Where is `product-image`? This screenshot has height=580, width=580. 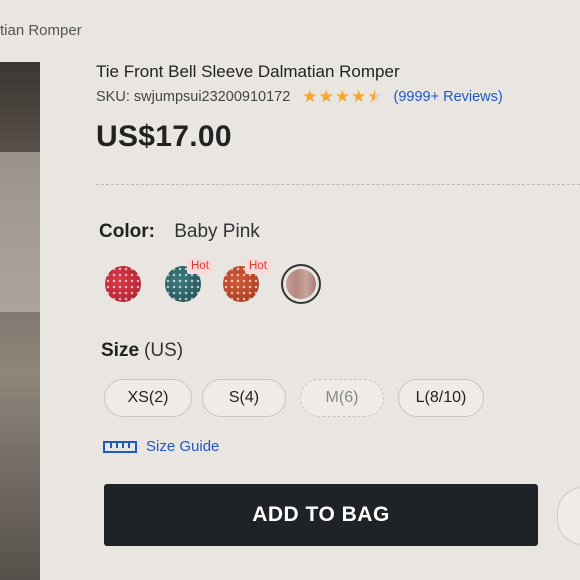
product-image is located at coordinates (20, 321).